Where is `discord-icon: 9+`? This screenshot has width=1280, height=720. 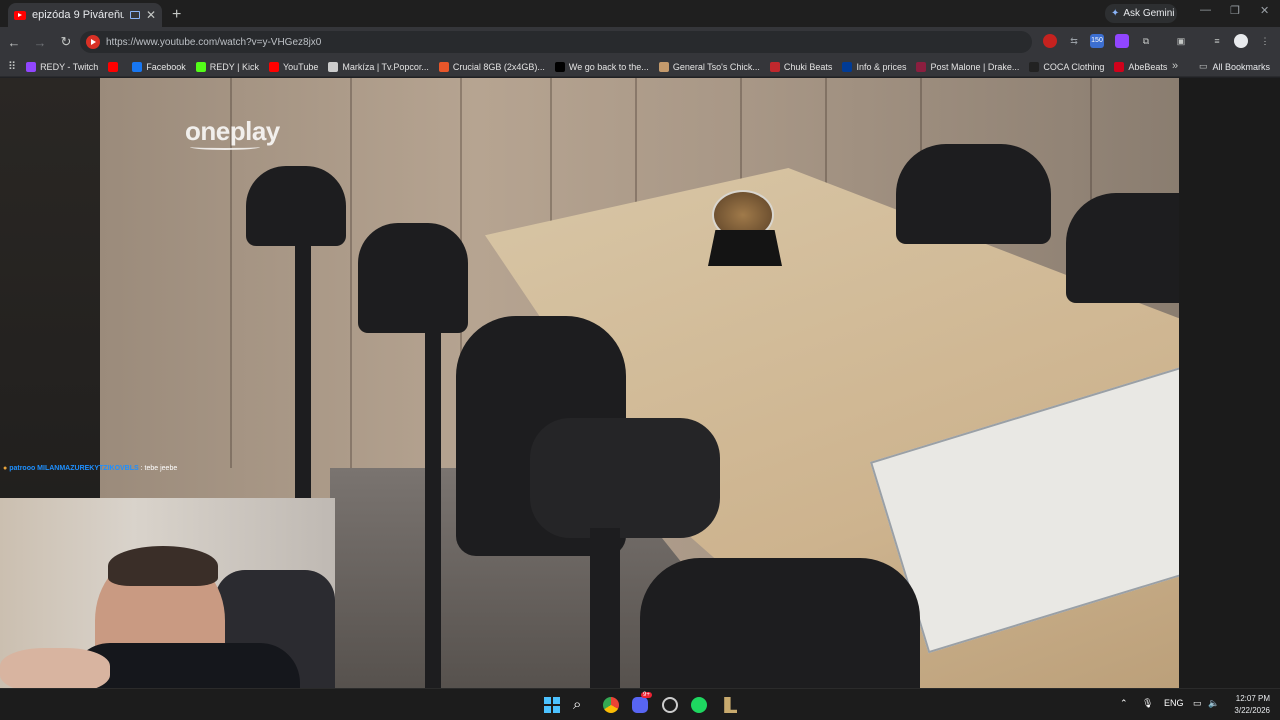 discord-icon: 9+ is located at coordinates (642, 702).